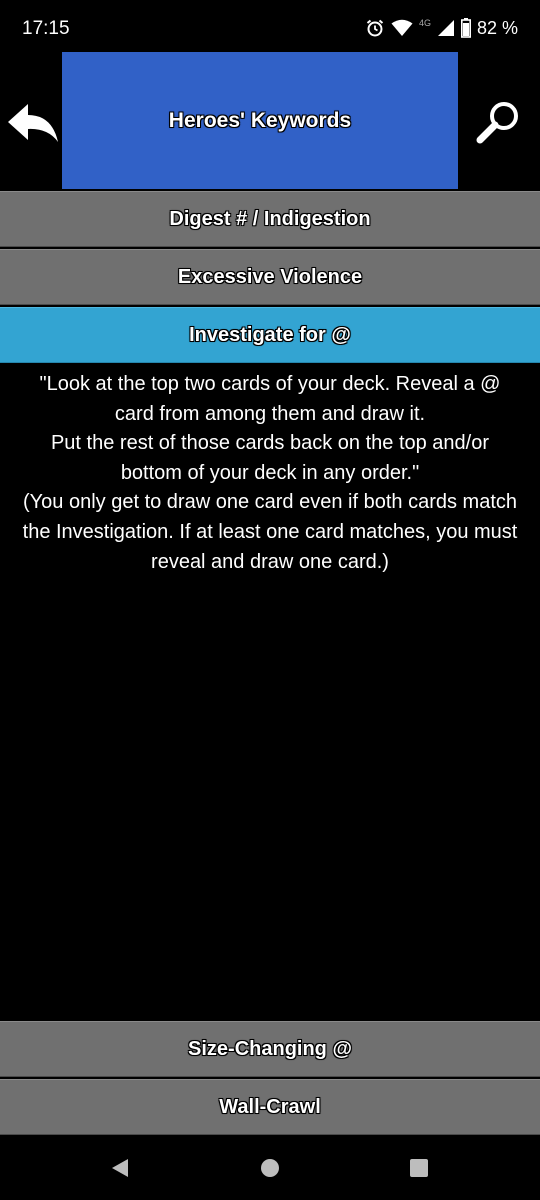 Image resolution: width=540 pixels, height=1200 pixels. I want to click on battery-icon, so click(465, 28).